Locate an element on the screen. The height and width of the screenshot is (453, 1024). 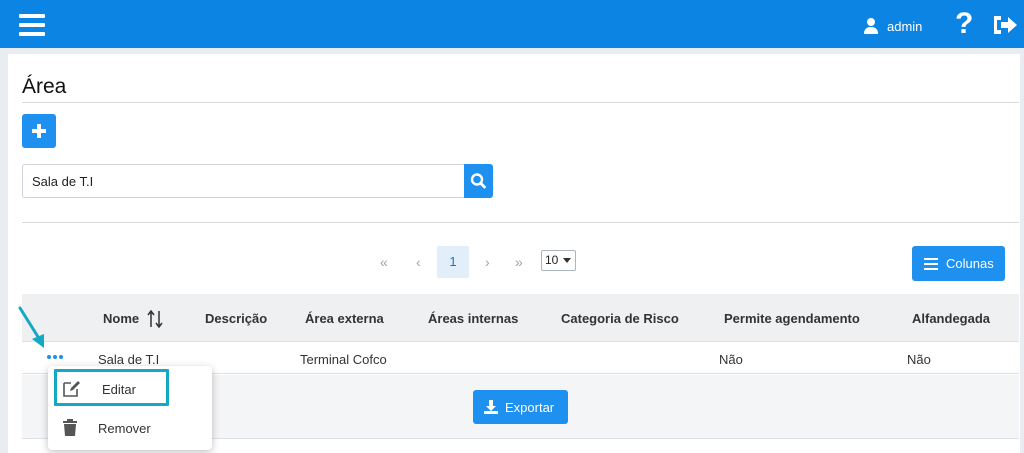
cell-alfandegada: Não is located at coordinates (919, 359).